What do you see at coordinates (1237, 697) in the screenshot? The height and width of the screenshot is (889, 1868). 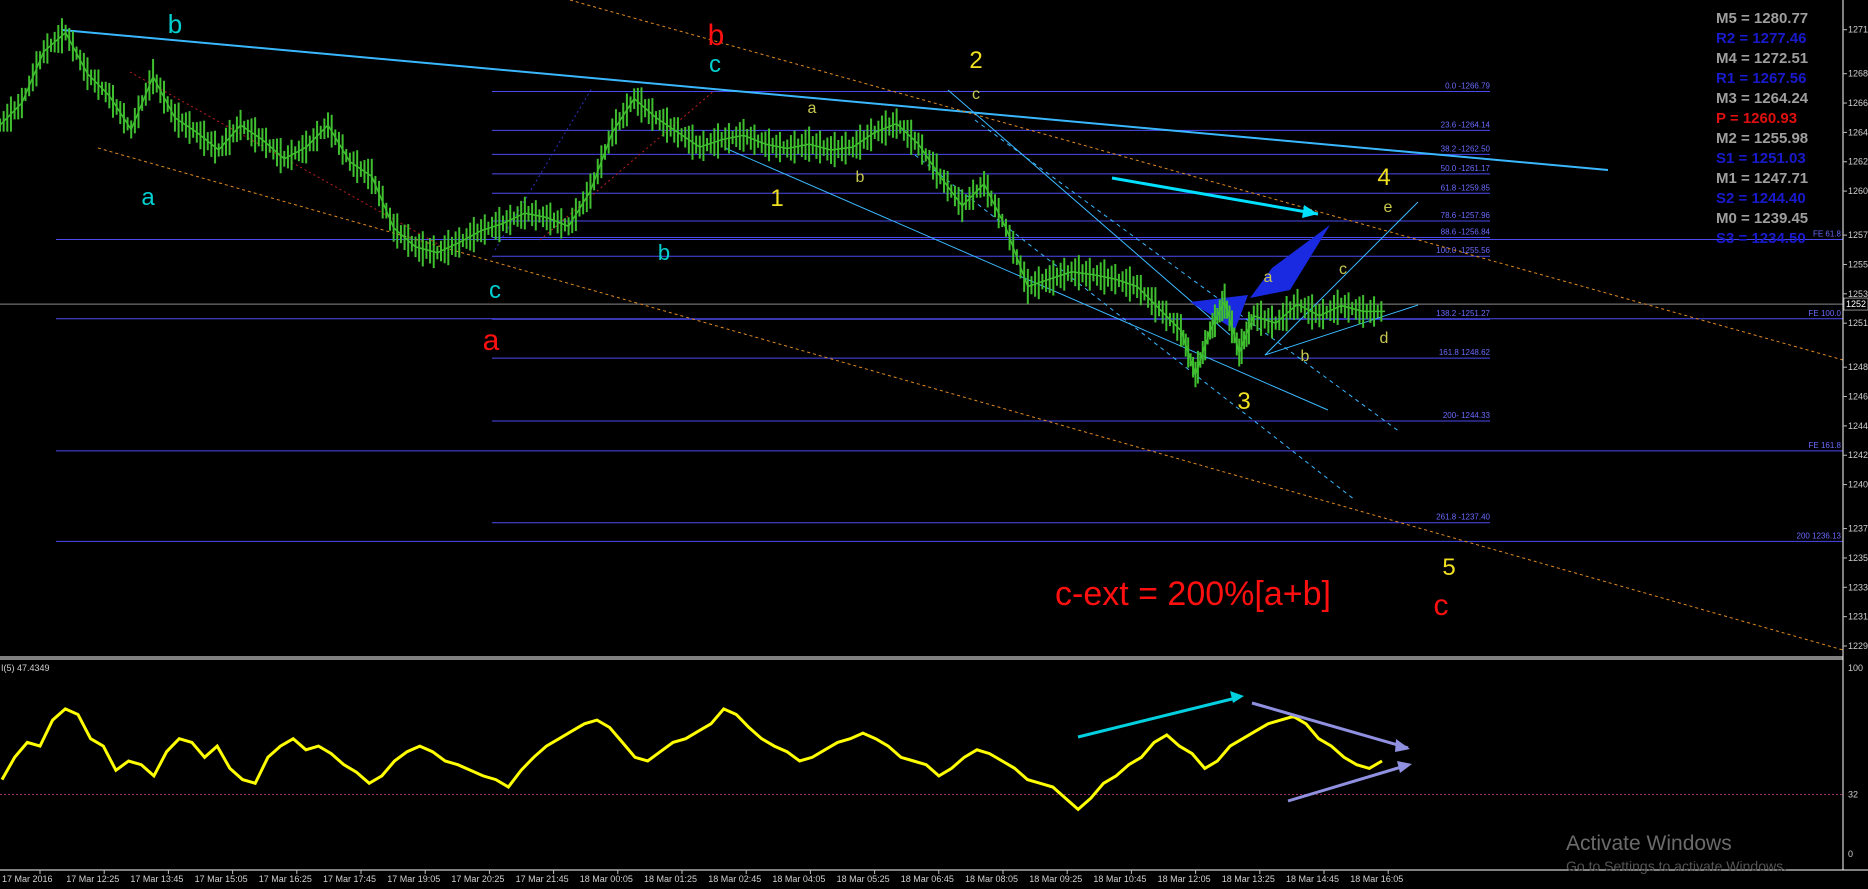 I see `oscillator-cyan-arrow-head` at bounding box center [1237, 697].